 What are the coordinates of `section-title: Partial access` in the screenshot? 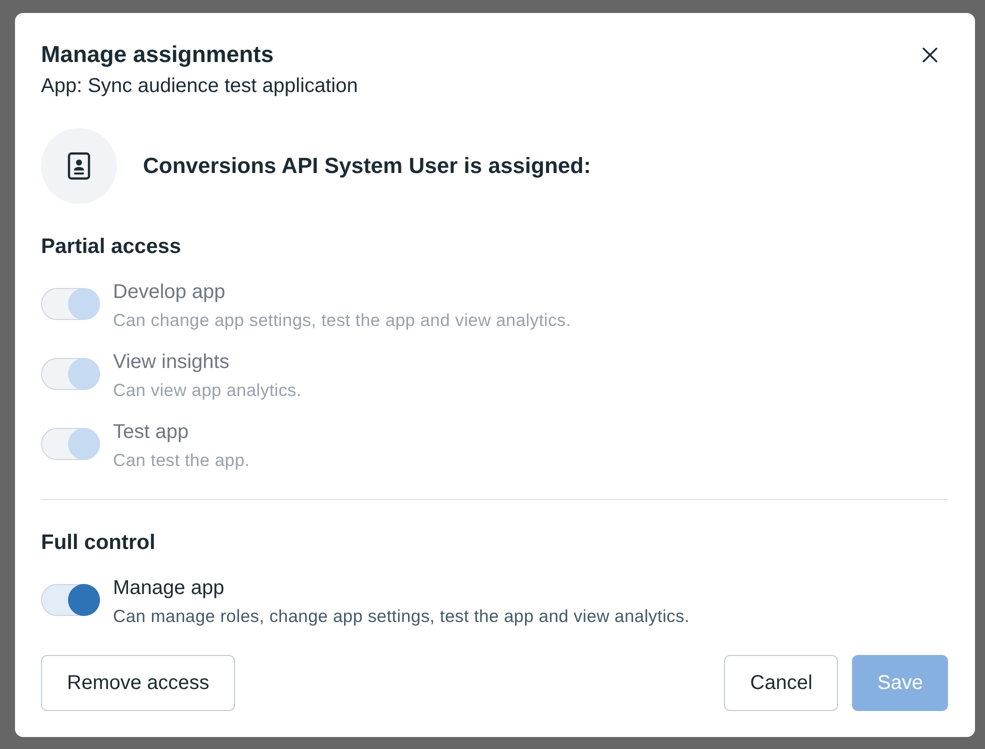 It's located at (111, 247).